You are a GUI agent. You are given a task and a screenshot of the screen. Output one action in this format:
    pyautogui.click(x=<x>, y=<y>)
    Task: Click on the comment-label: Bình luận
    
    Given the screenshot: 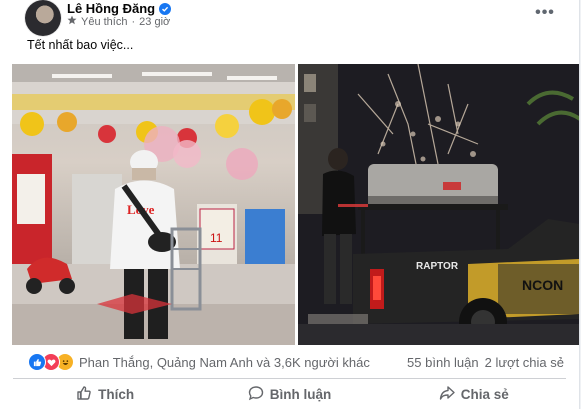 What is the action you would take?
    pyautogui.click(x=300, y=394)
    